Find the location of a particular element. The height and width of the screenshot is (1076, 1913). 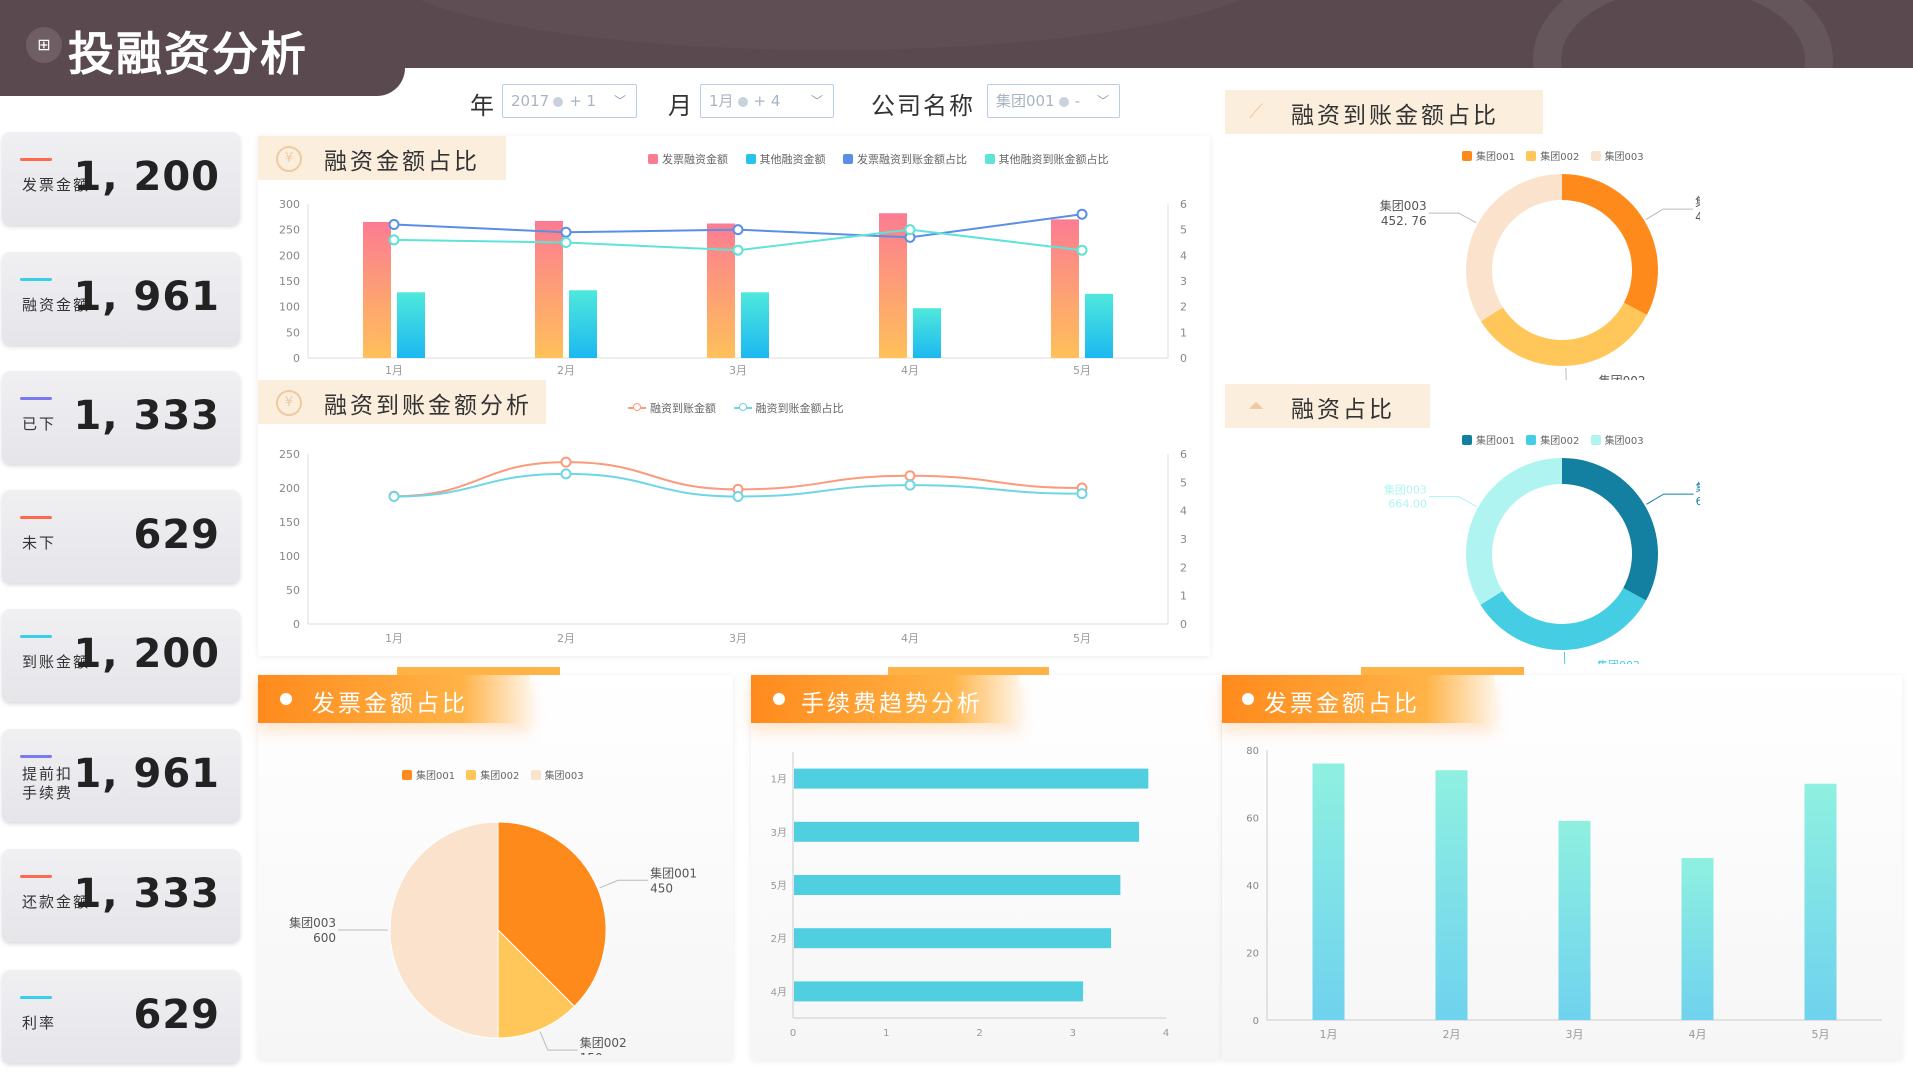

kpi-card: 发票金额 1, 200 is located at coordinates (121, 178).